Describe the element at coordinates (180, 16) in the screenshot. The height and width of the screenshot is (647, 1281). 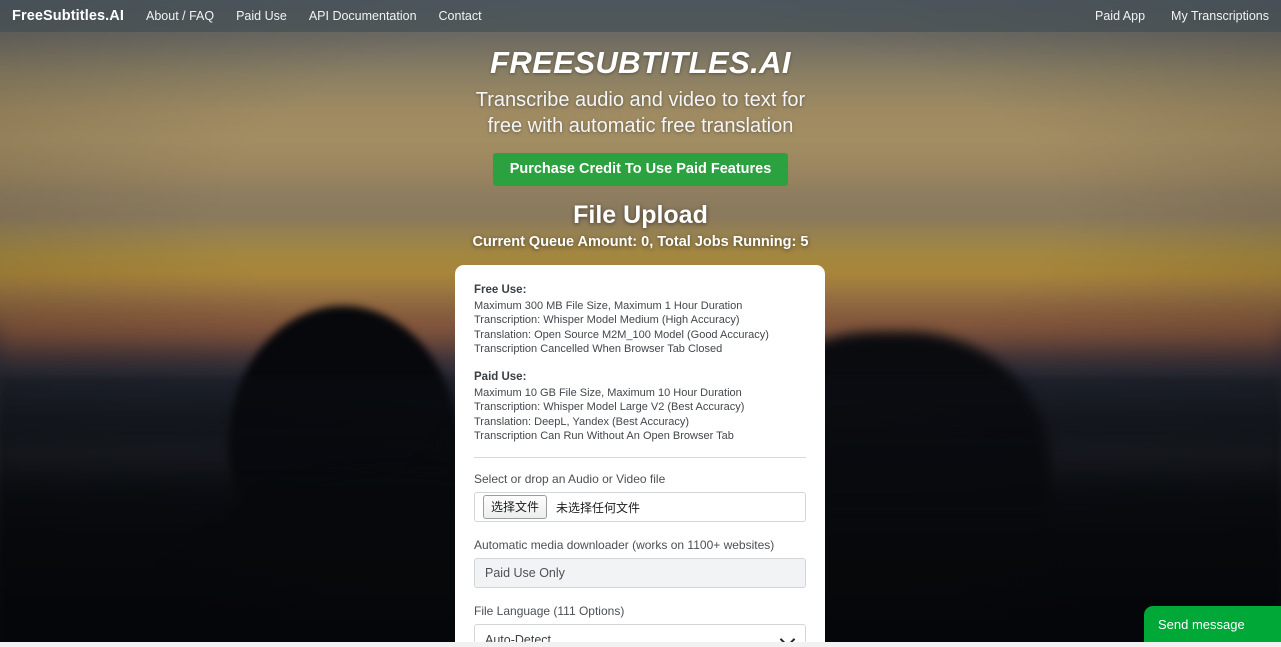
I see `nav-link-about-faq: About / FAQ` at that location.